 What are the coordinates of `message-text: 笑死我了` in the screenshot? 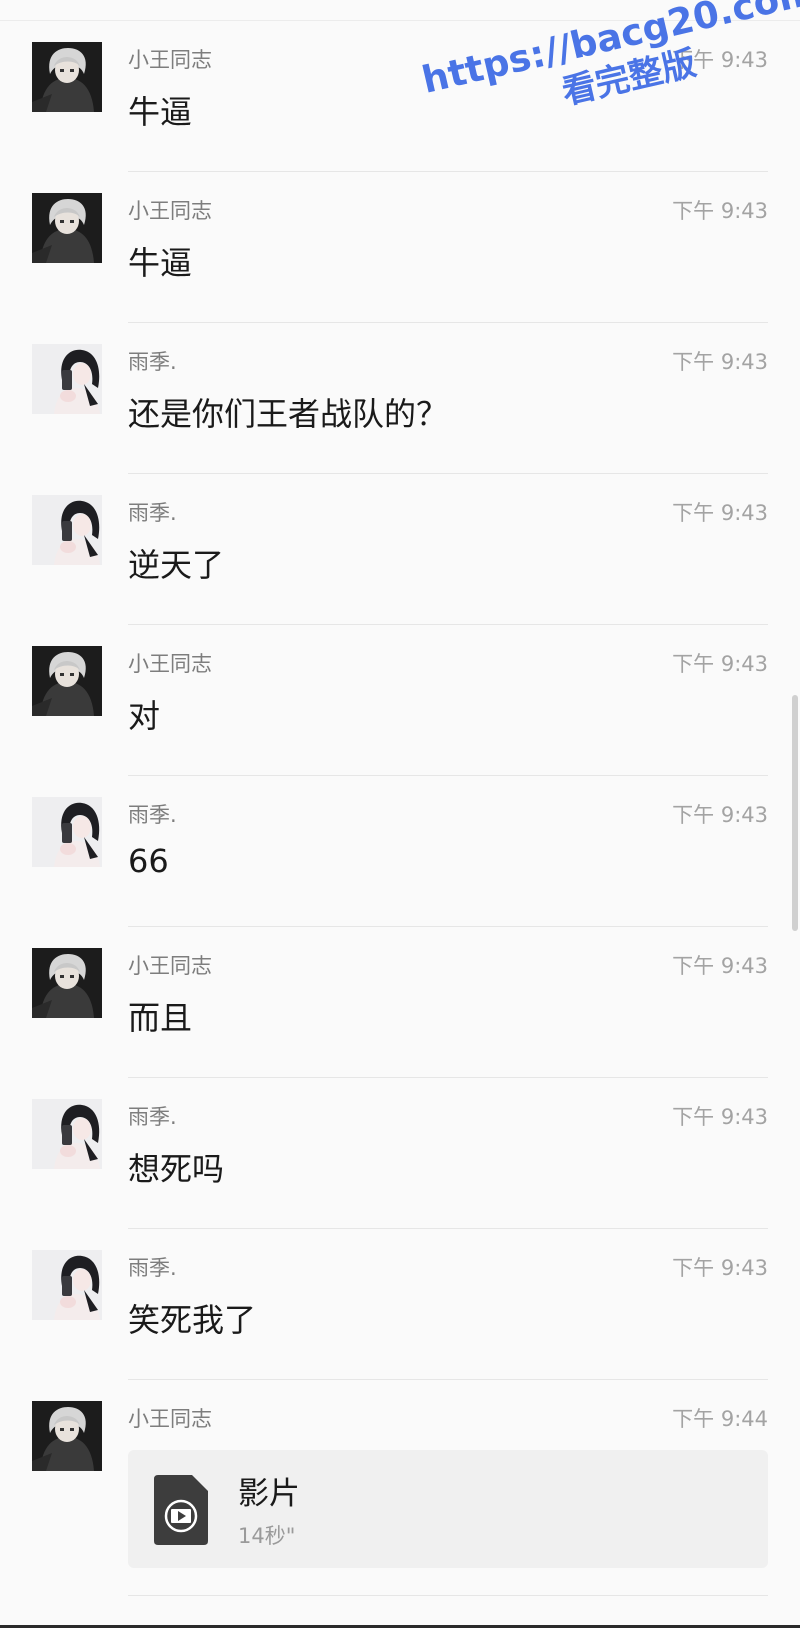 It's located at (192, 1318).